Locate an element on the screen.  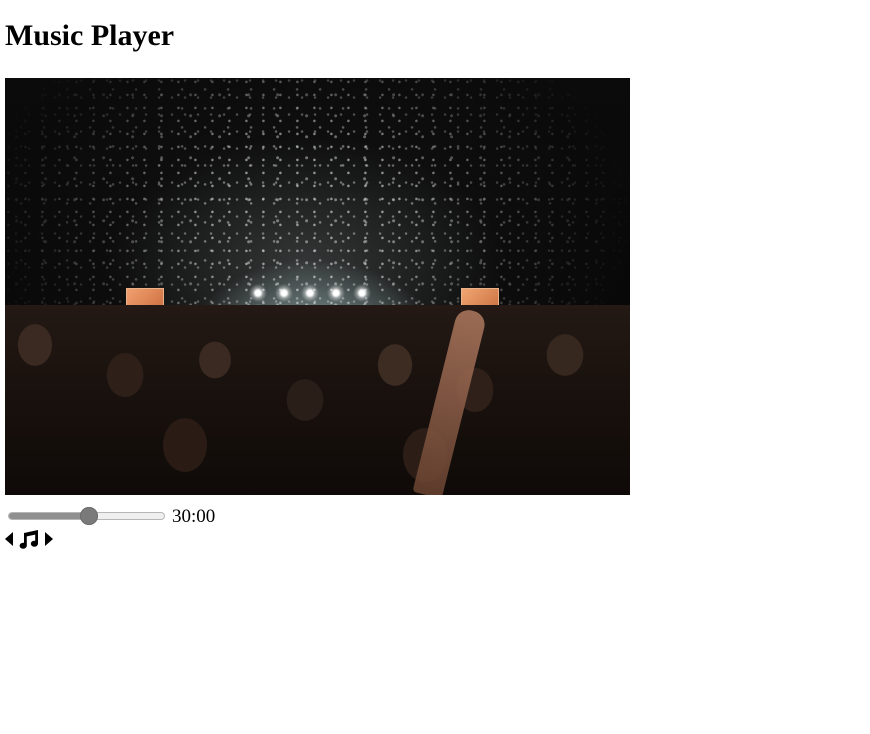
player-controls is located at coordinates (29, 539).